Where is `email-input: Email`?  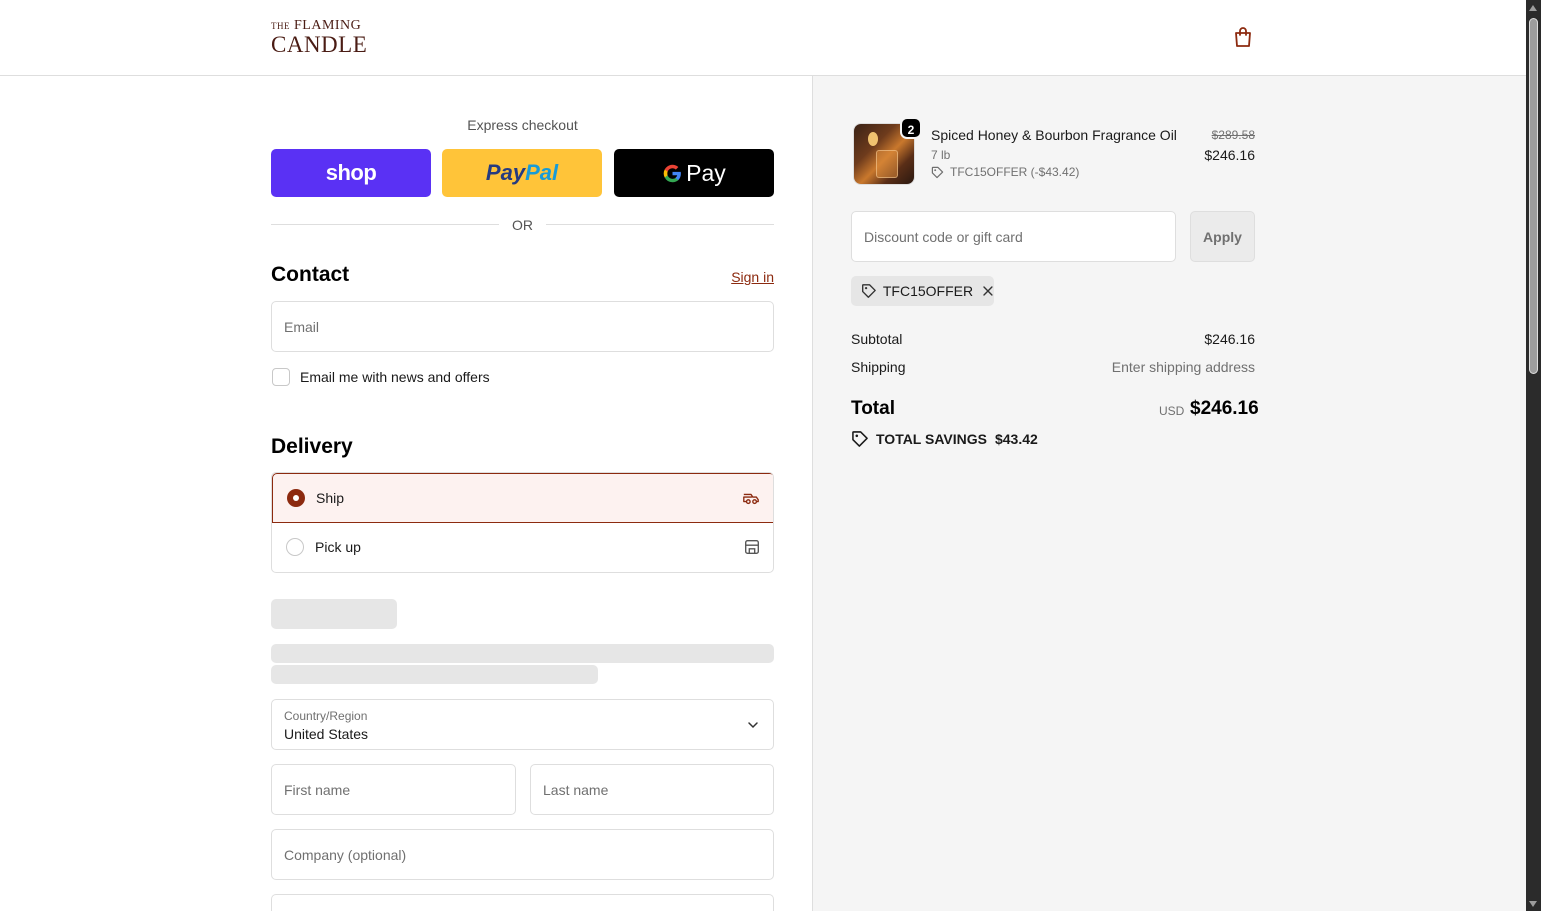 email-input: Email is located at coordinates (522, 326).